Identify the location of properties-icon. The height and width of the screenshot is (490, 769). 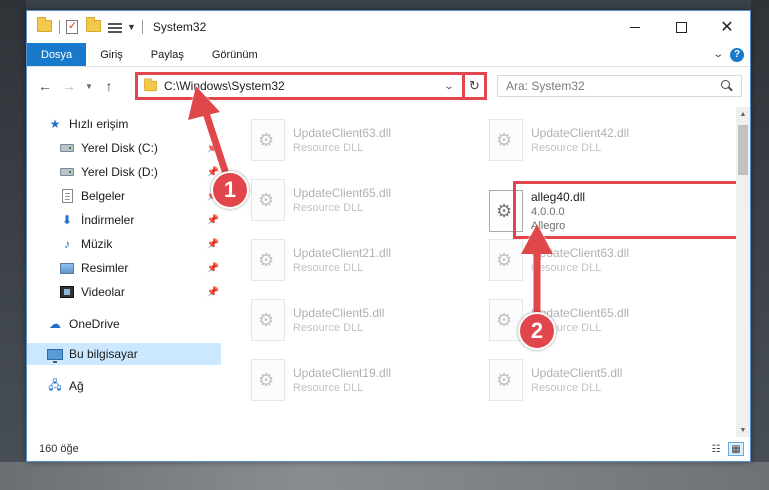
(72, 26).